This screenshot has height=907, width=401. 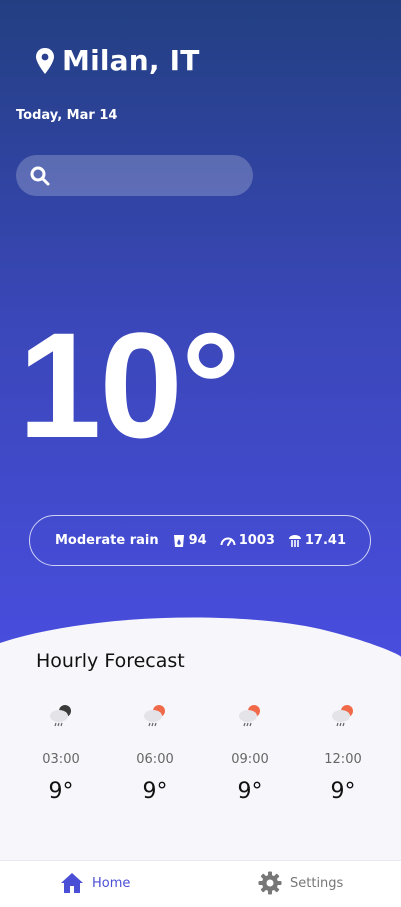 What do you see at coordinates (111, 883) in the screenshot?
I see `nav-home-label: Home` at bounding box center [111, 883].